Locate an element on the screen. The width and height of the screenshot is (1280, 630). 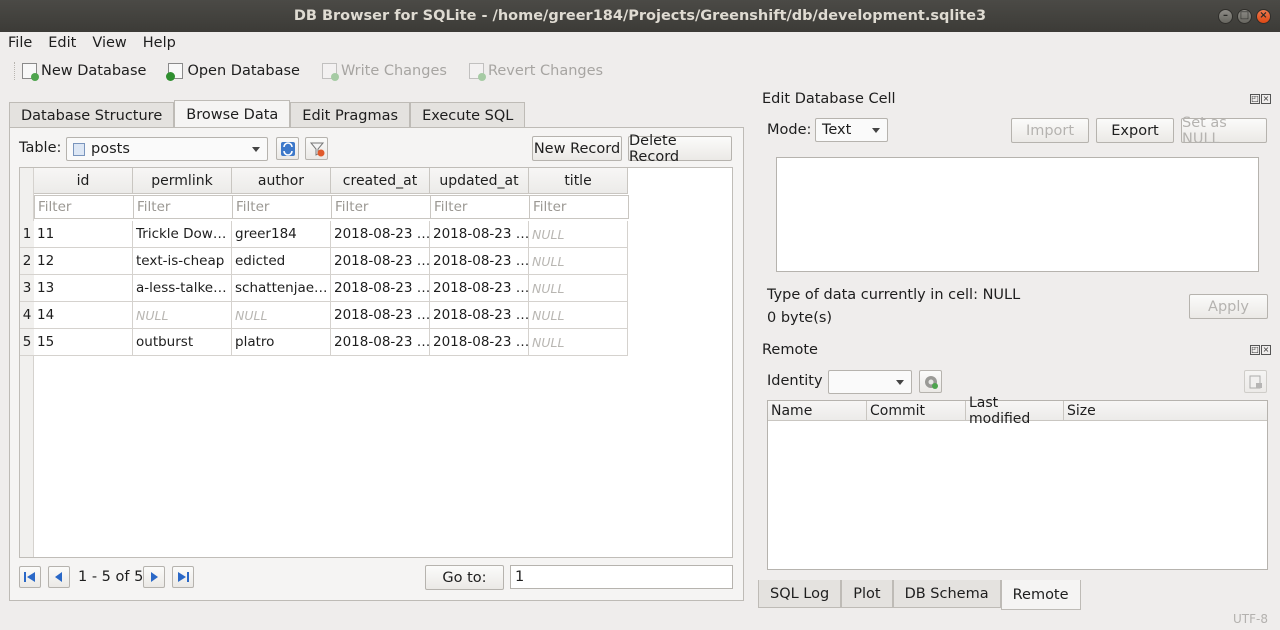
push-button is located at coordinates (1255, 381).